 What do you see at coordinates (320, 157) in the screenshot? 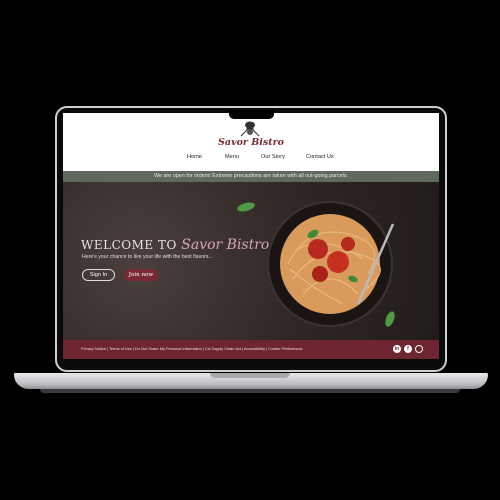
I see `nav-contact-us: Contact Us` at bounding box center [320, 157].